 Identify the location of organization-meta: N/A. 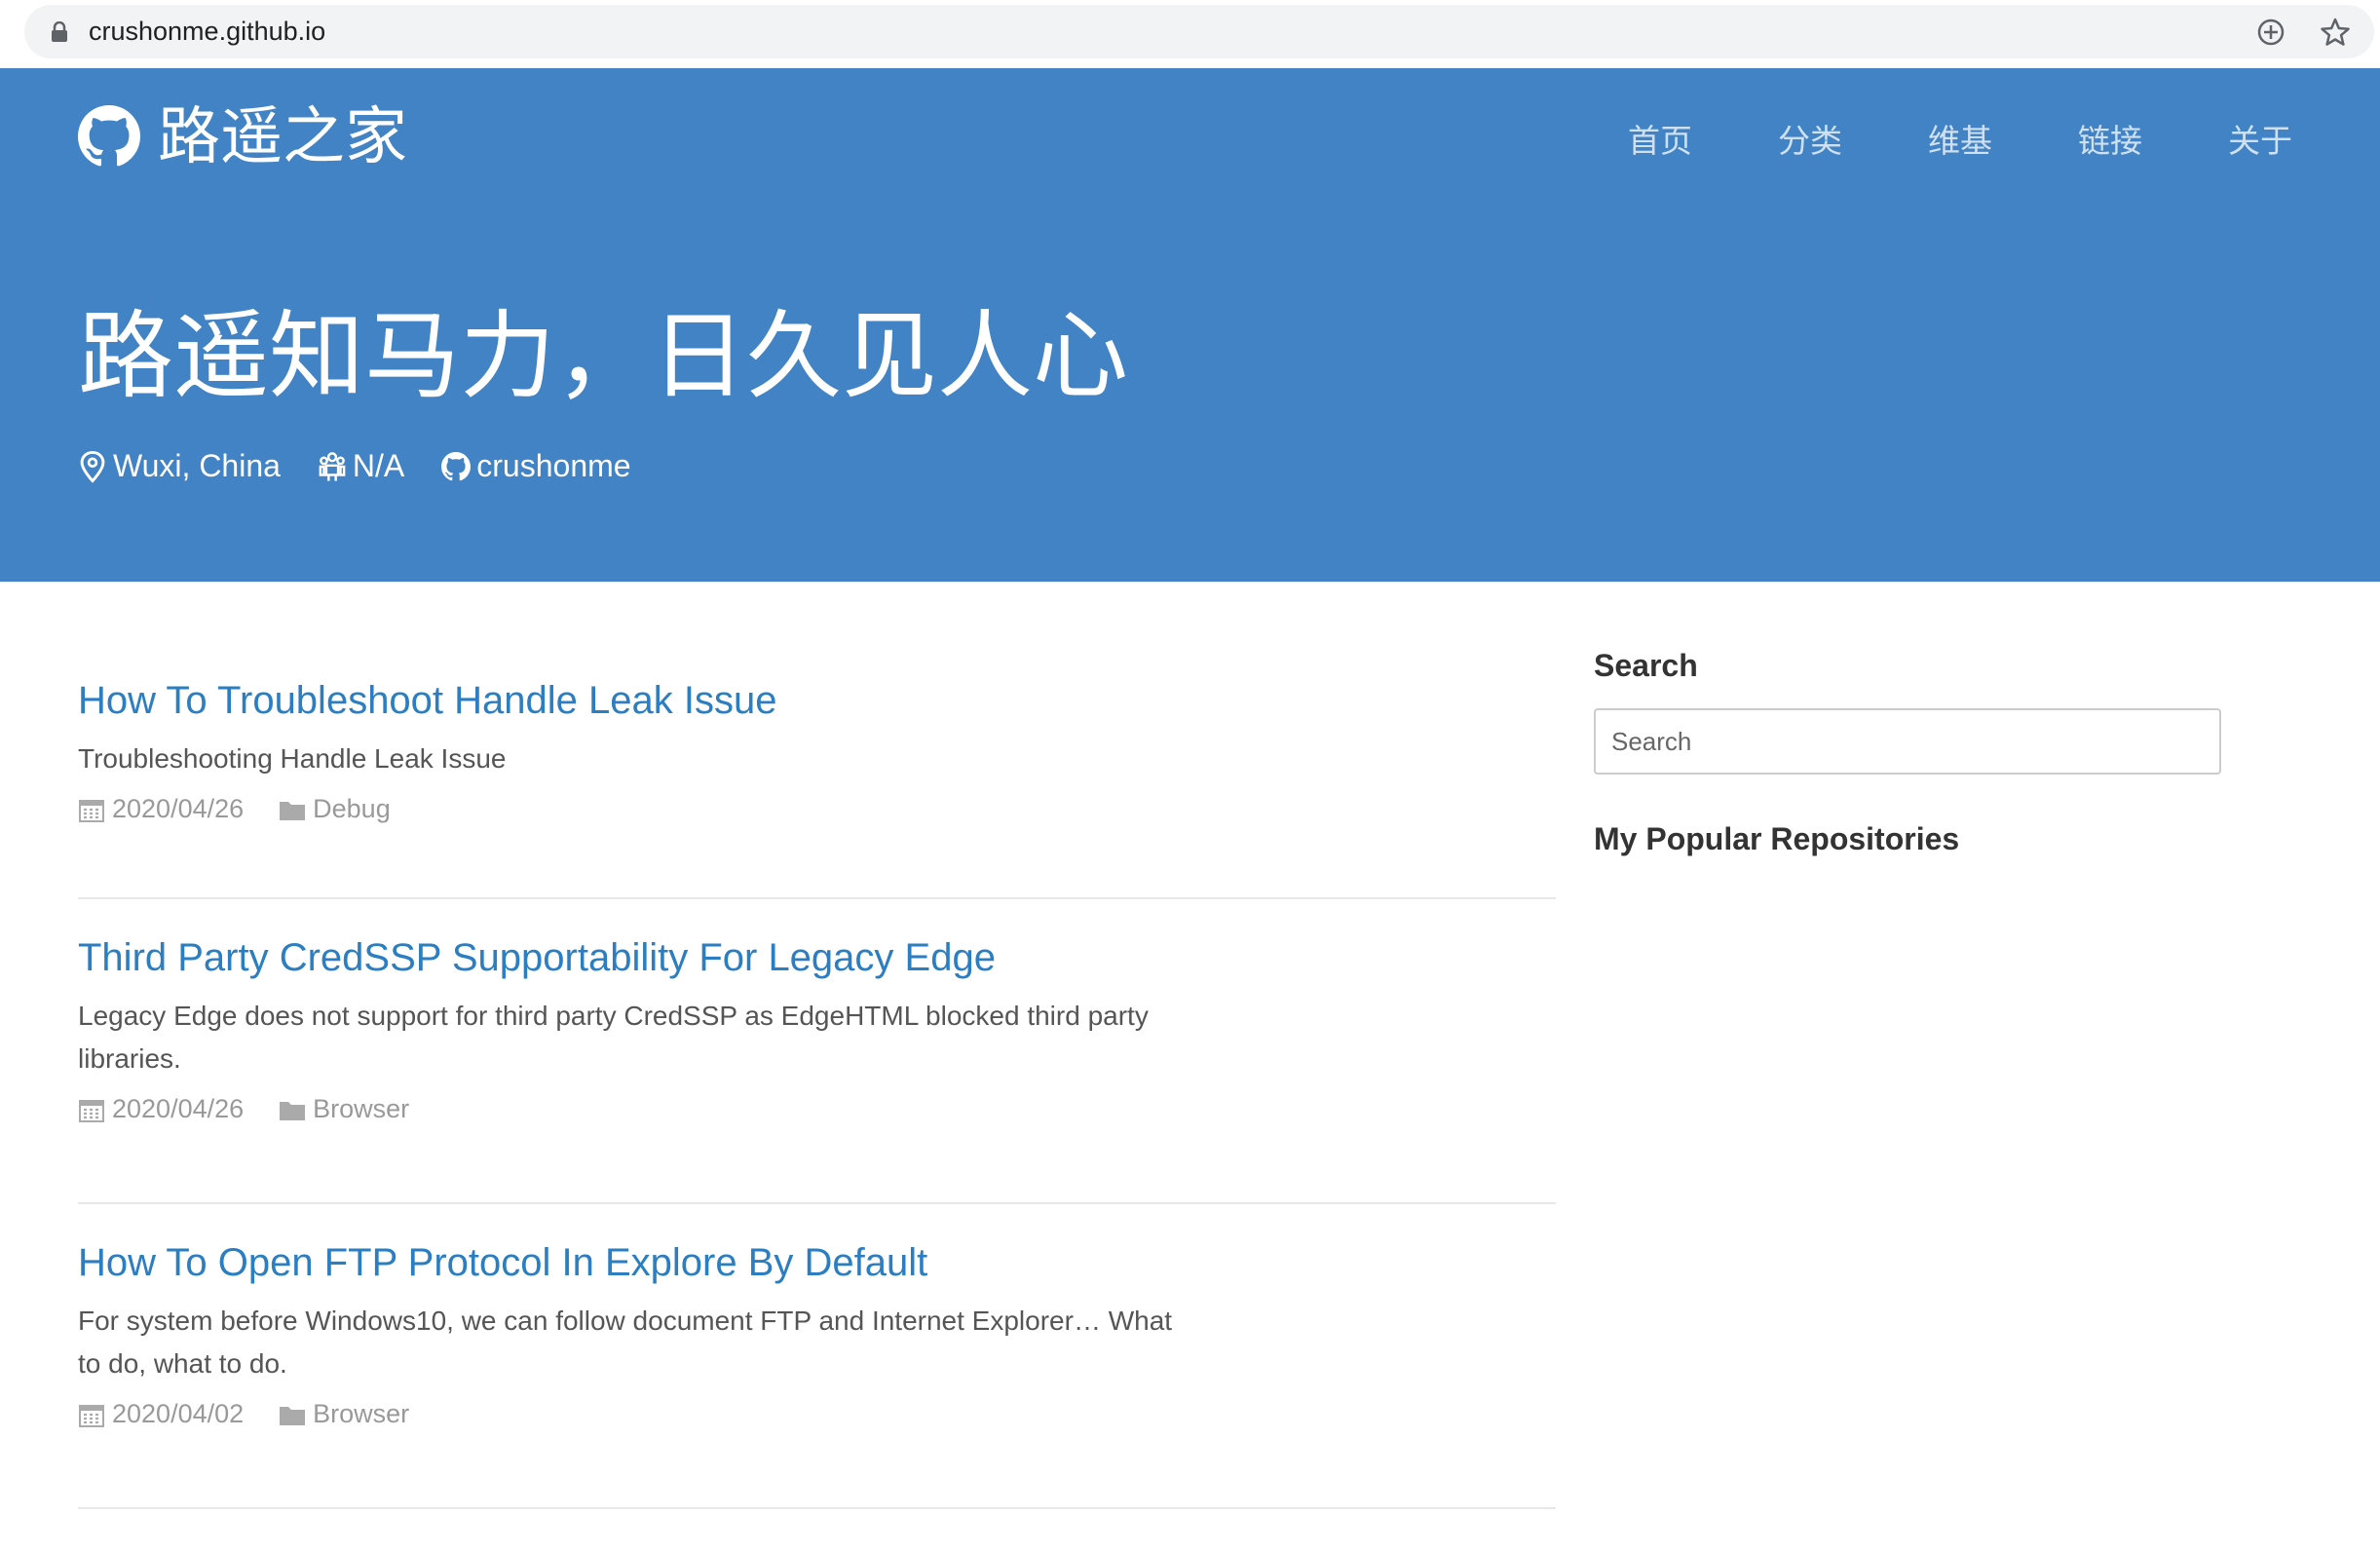
(361, 466).